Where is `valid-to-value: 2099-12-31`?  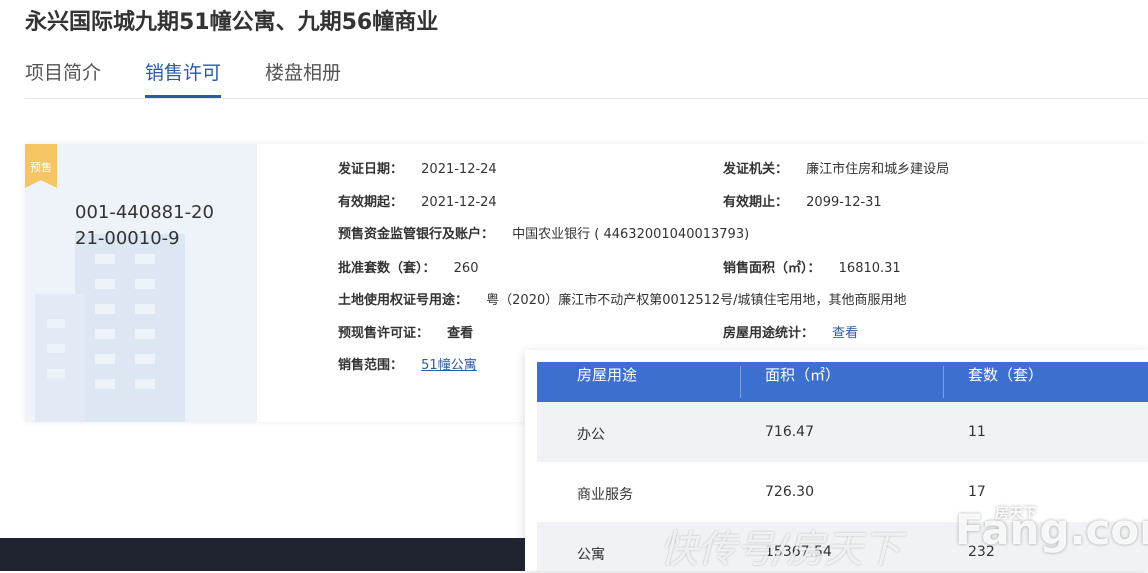 valid-to-value: 2099-12-31 is located at coordinates (844, 202).